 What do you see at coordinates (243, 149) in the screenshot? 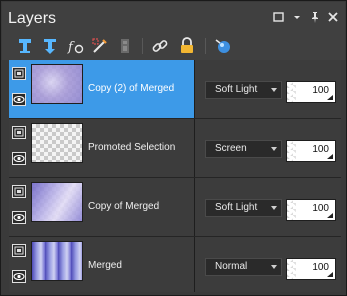
I see `blend-mode-dropdown: Screen` at bounding box center [243, 149].